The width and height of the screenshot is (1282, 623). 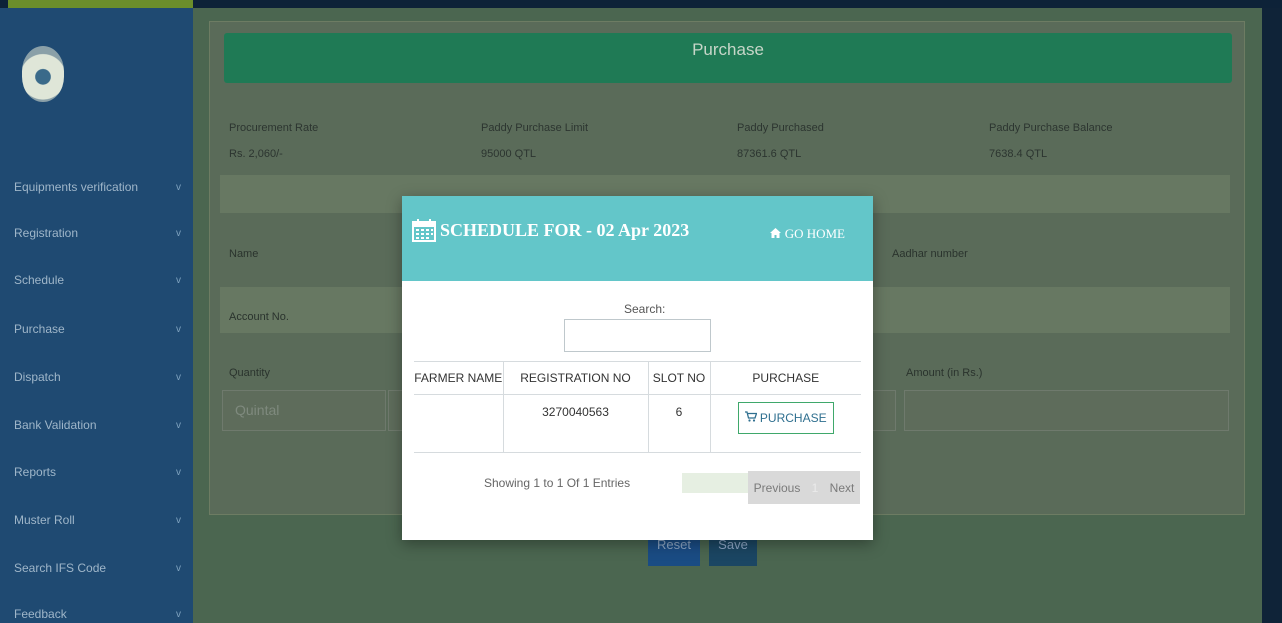 I want to click on info-label: Paddy Purchased, so click(x=780, y=128).